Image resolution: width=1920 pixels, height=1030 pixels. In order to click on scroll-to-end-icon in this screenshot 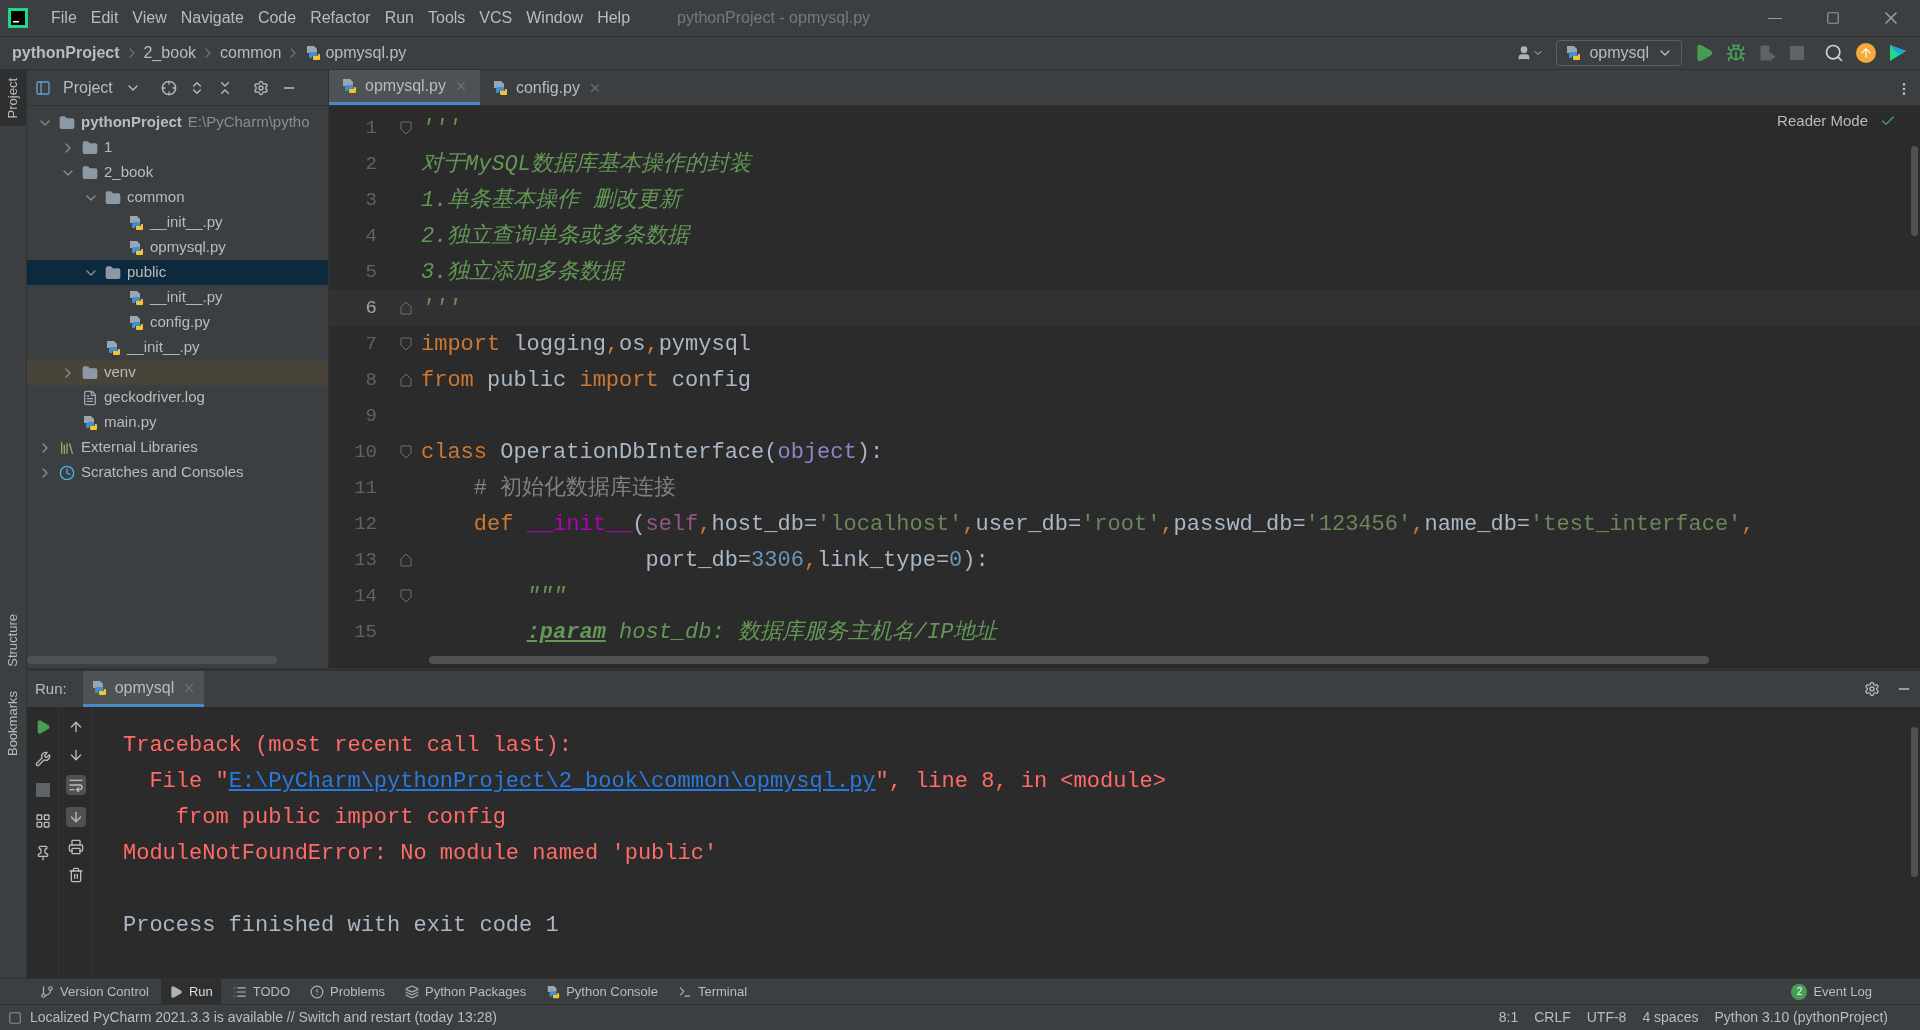, I will do `click(75, 817)`.